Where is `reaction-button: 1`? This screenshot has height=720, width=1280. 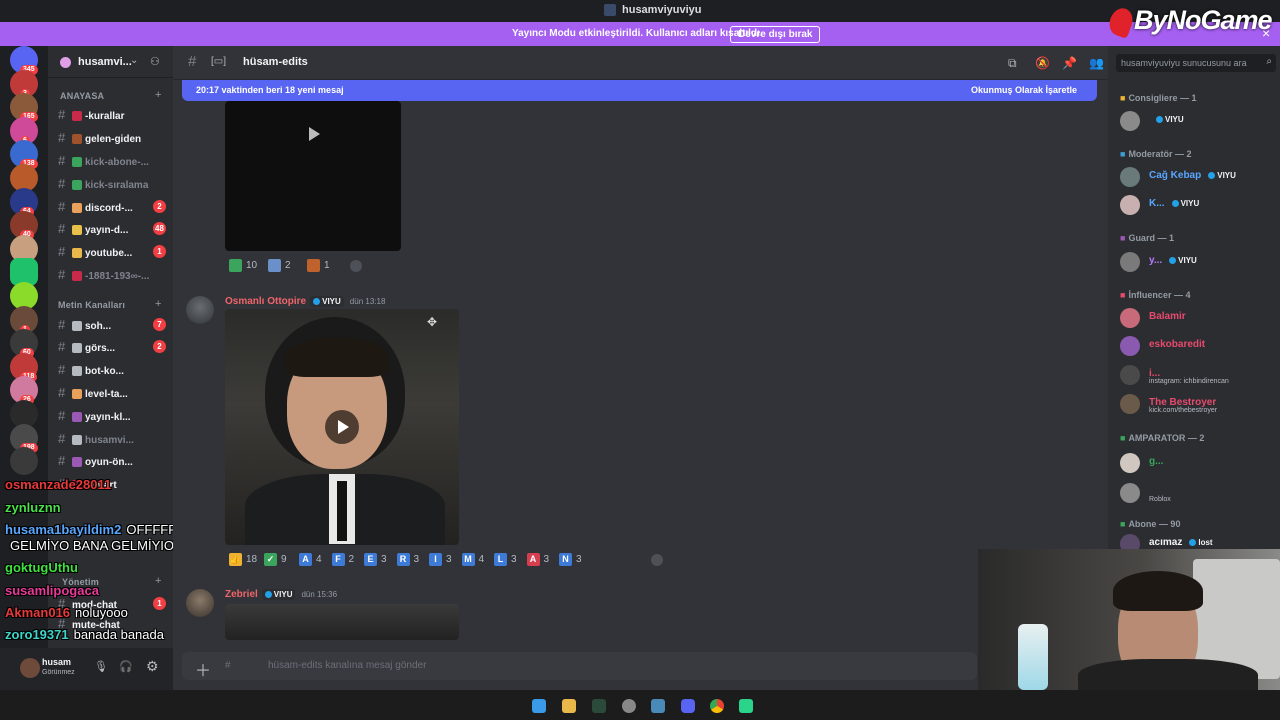 reaction-button: 1 is located at coordinates (318, 266).